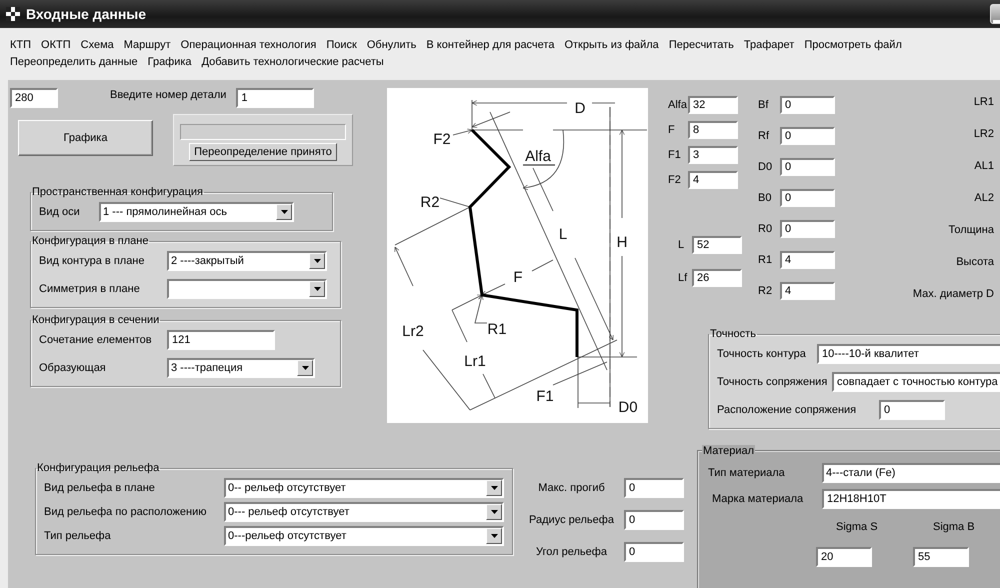 This screenshot has width=1000, height=588. Describe the element at coordinates (766, 291) in the screenshot. I see `param-label: R2` at that location.